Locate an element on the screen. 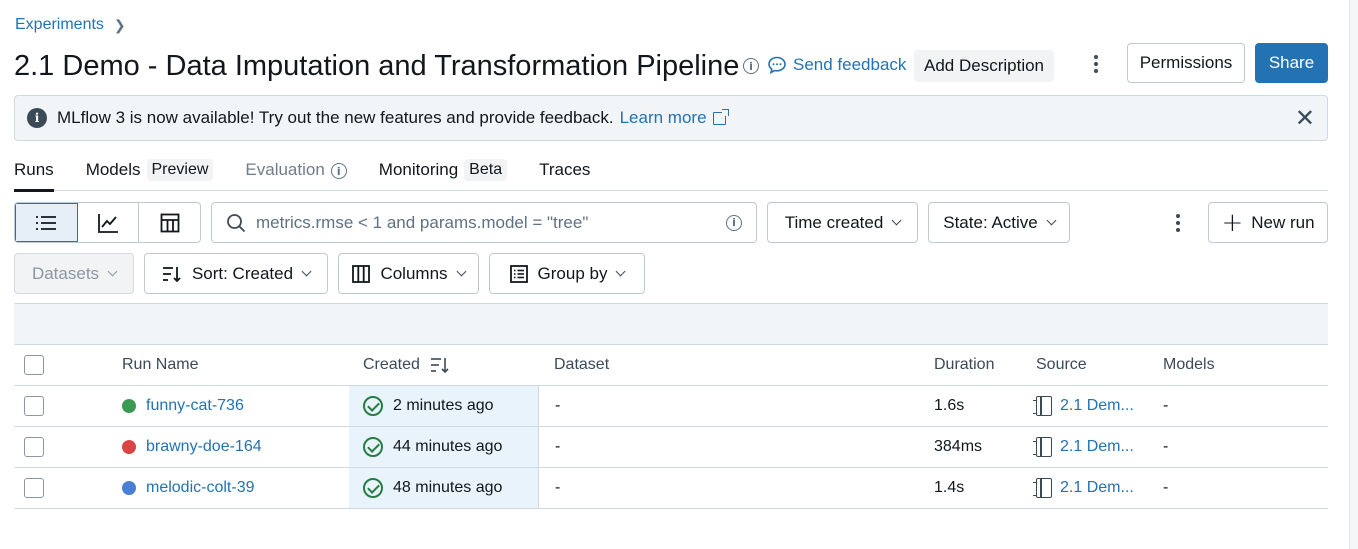 The height and width of the screenshot is (549, 1358). tab-traces-label: Traces is located at coordinates (565, 169).